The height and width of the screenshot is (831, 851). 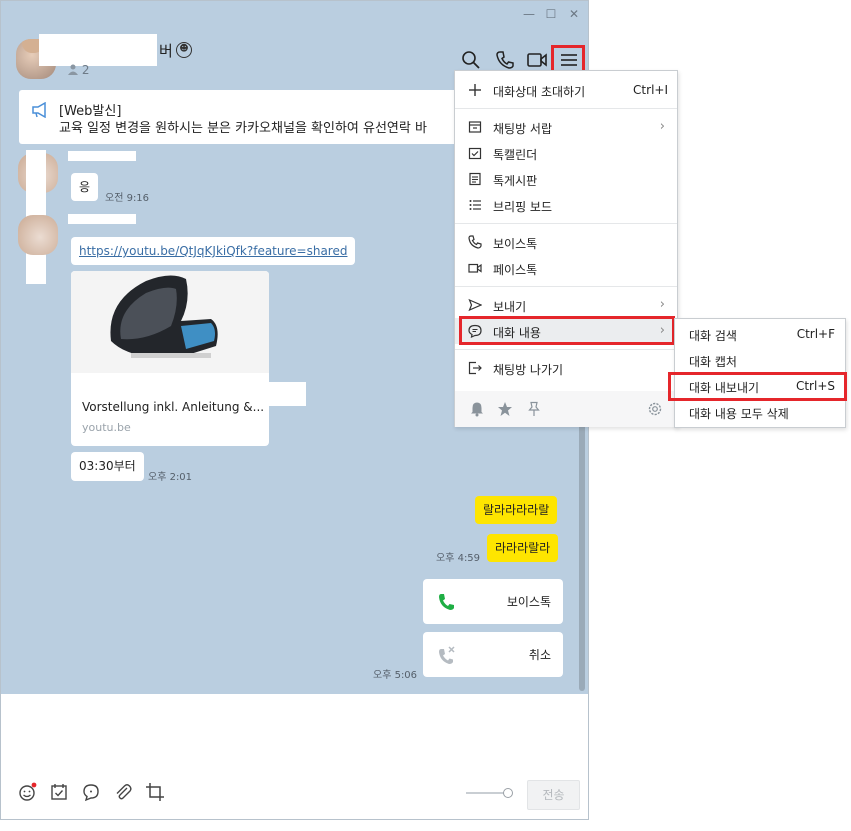 I want to click on notice-body: 교육 일정 변경을 원하시는 분은 카카오채널을 확인하여 유선연락 바, so click(x=243, y=128).